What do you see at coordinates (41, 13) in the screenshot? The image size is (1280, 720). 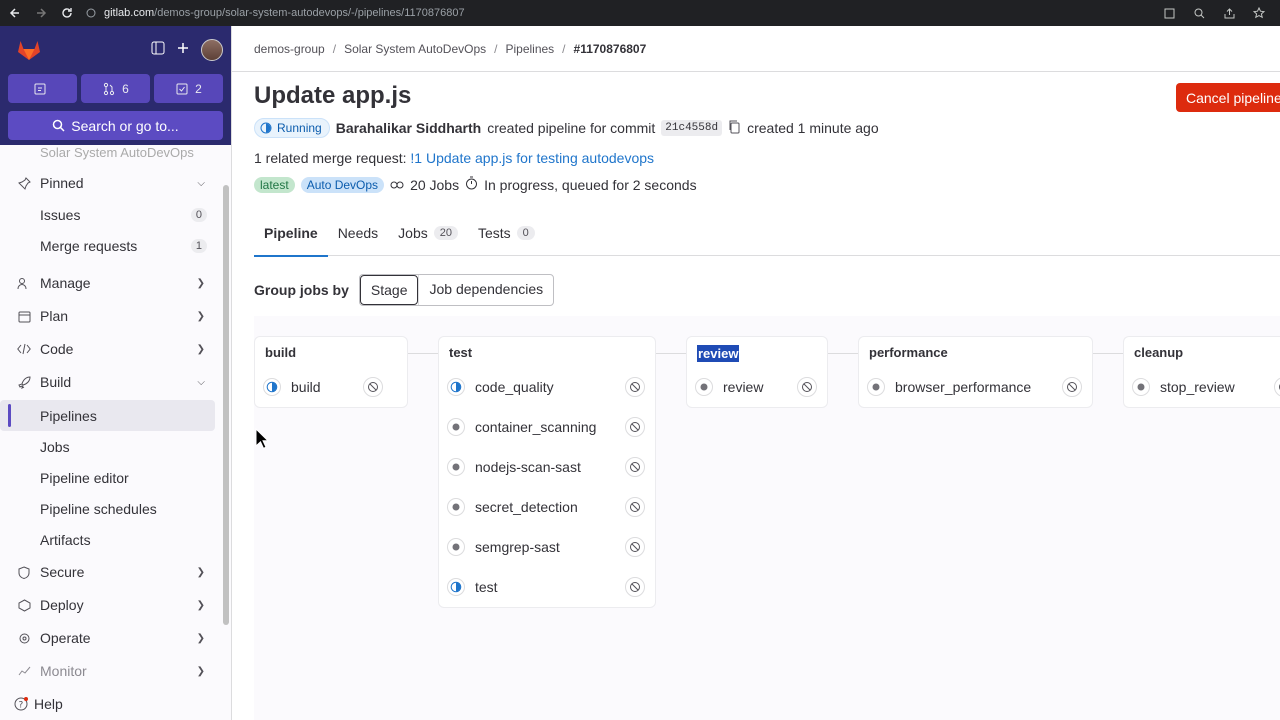 I see `forward-icon` at bounding box center [41, 13].